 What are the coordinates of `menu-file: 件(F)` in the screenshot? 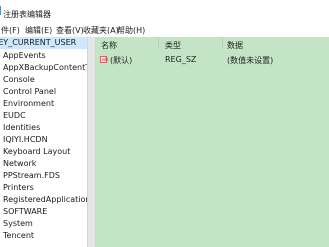 It's located at (10, 30).